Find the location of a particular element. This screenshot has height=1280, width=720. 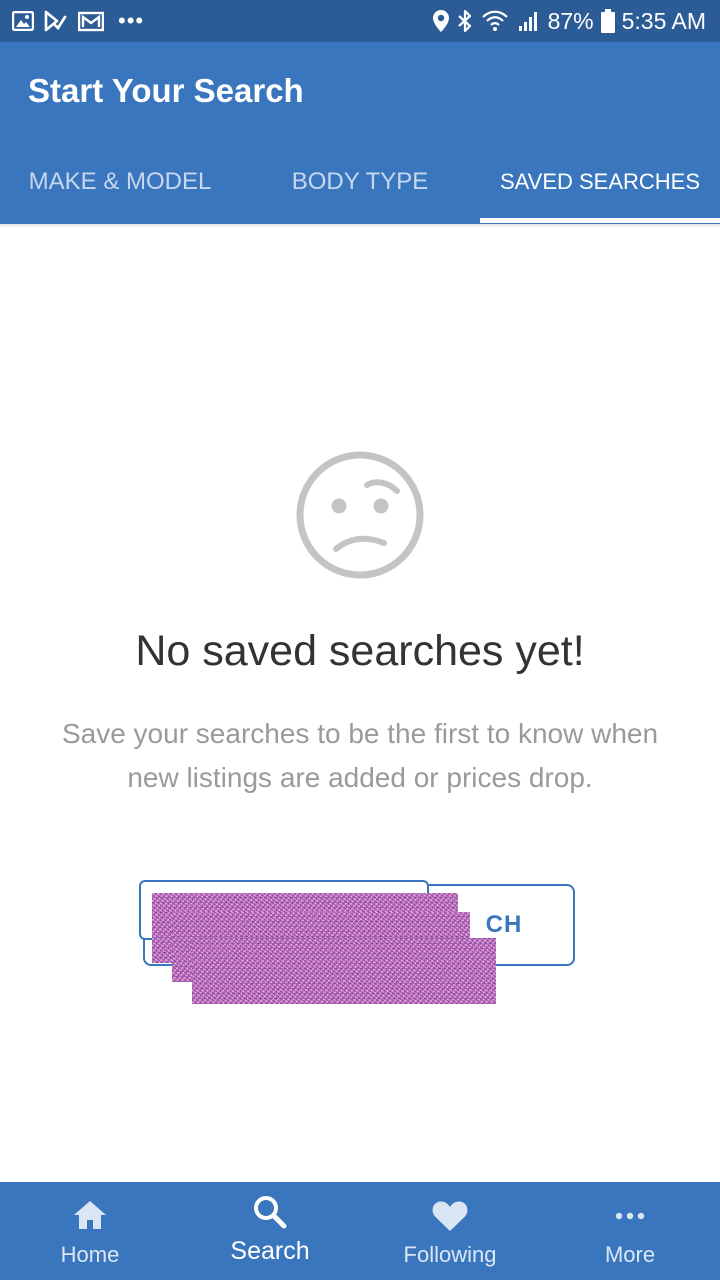

clock: 5:35 AM is located at coordinates (663, 20).